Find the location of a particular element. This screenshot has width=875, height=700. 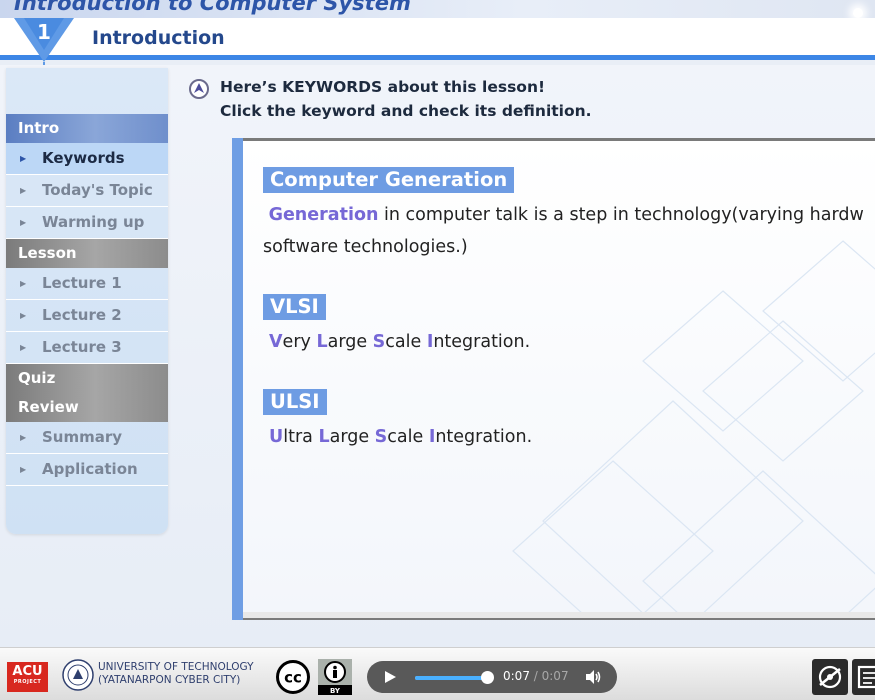

sidebar-item-warming-up: ▶ Warming up is located at coordinates (87, 223).